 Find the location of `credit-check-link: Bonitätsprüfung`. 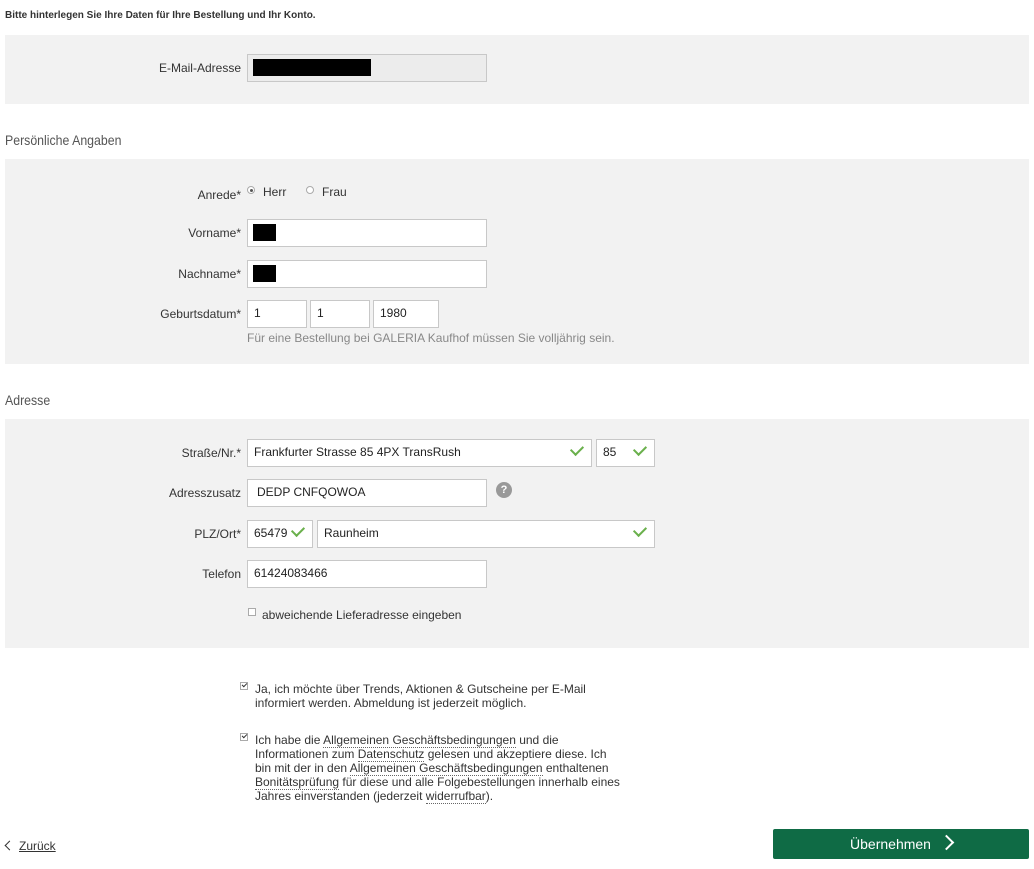

credit-check-link: Bonitätsprüfung is located at coordinates (297, 782).